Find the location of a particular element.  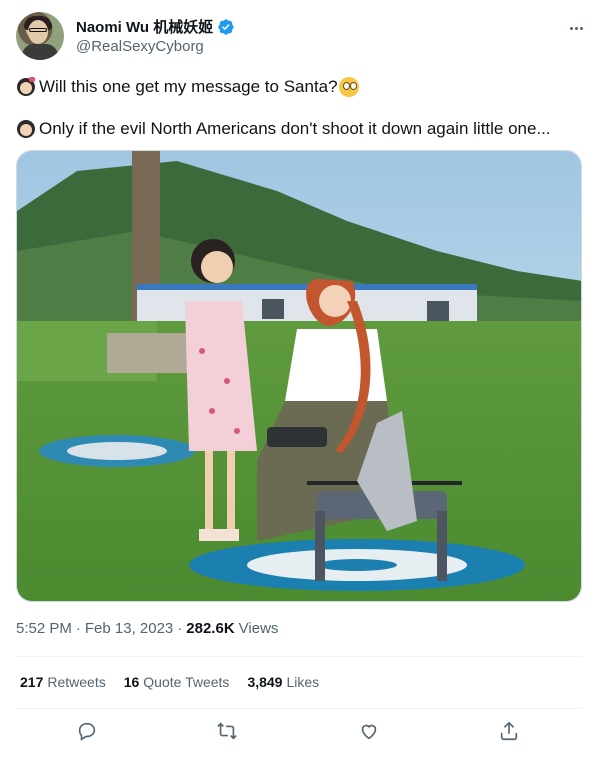

views-label: Views is located at coordinates (258, 628).